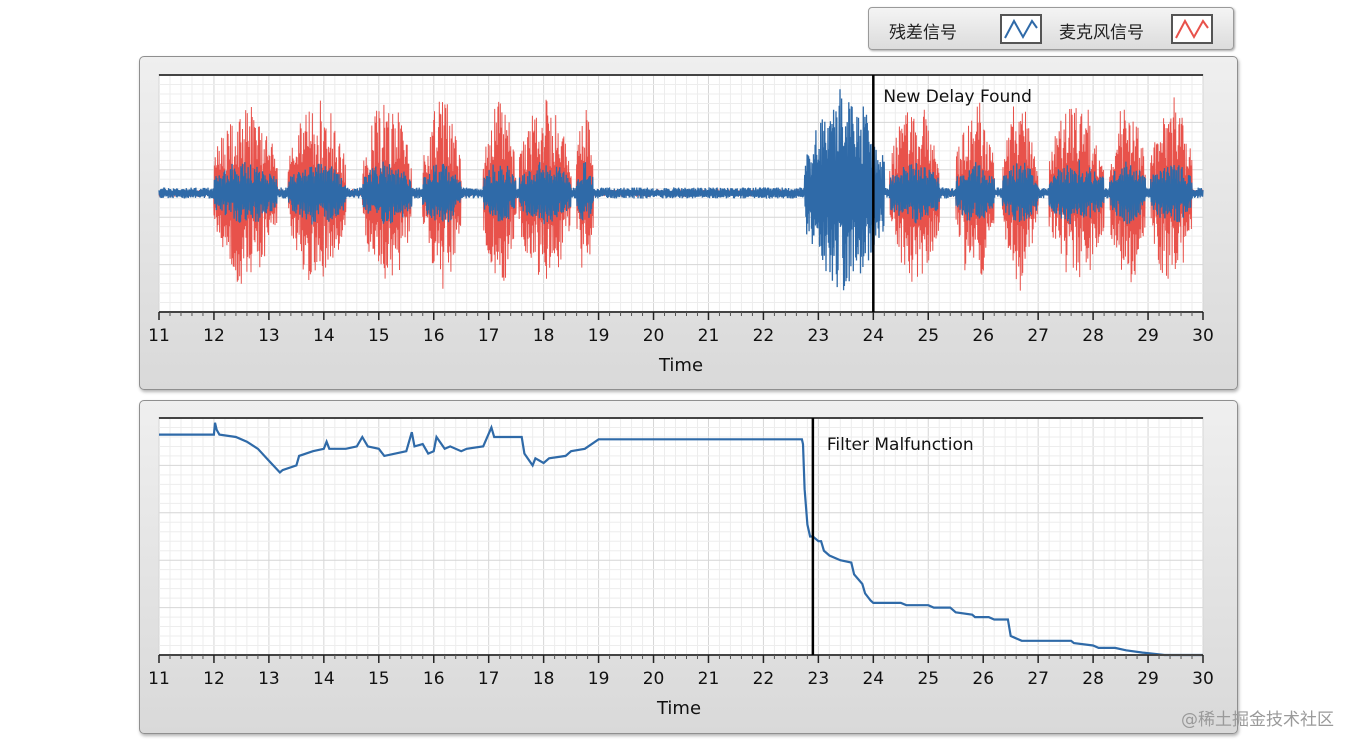  What do you see at coordinates (764, 336) in the screenshot?
I see `x-tick-label: 22` at bounding box center [764, 336].